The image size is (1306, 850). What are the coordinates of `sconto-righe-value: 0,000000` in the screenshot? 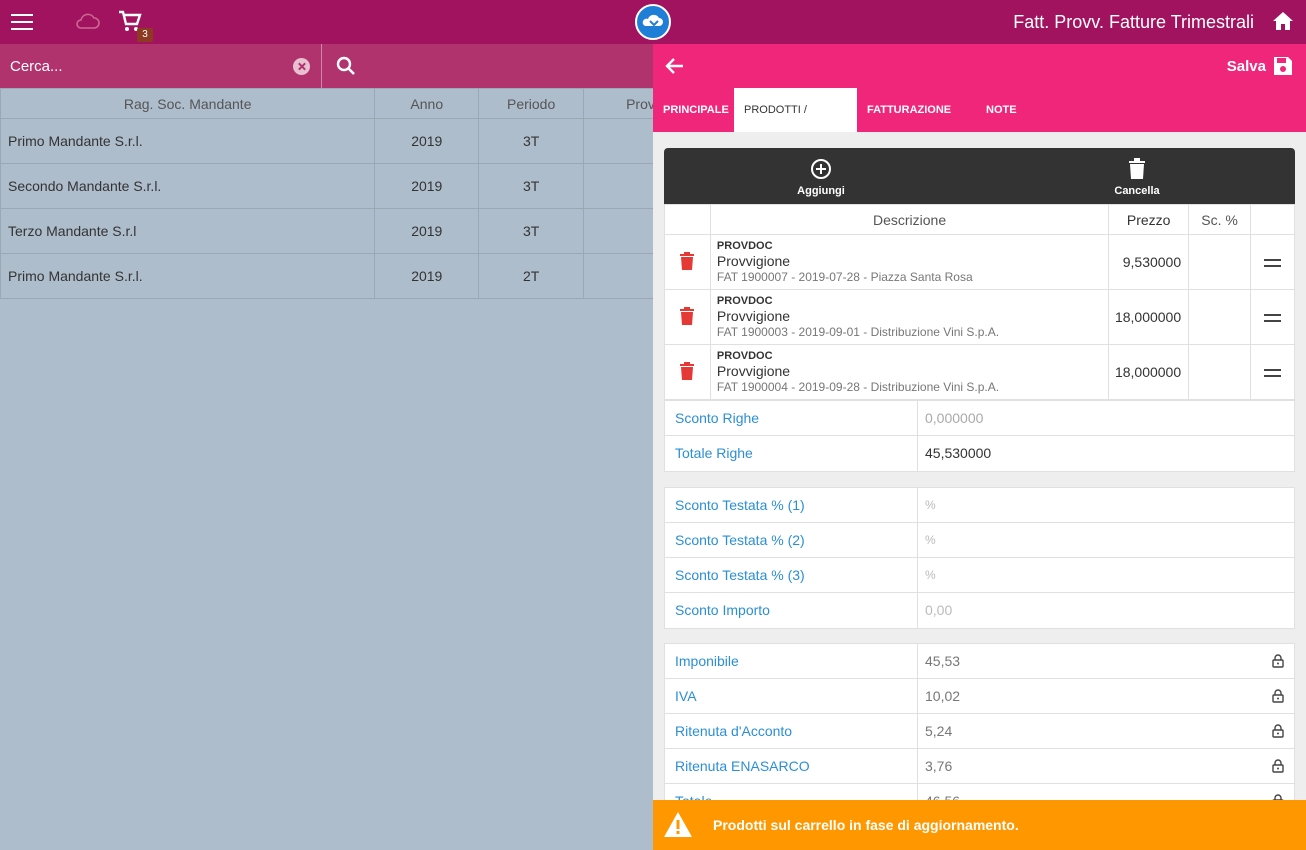 It's located at (1106, 418).